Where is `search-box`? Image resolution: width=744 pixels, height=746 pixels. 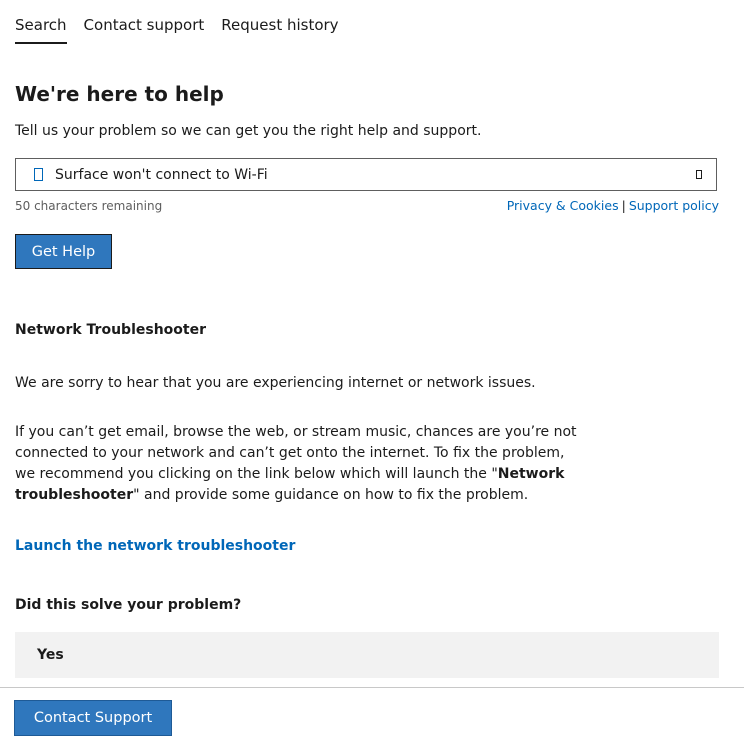
search-box is located at coordinates (366, 174).